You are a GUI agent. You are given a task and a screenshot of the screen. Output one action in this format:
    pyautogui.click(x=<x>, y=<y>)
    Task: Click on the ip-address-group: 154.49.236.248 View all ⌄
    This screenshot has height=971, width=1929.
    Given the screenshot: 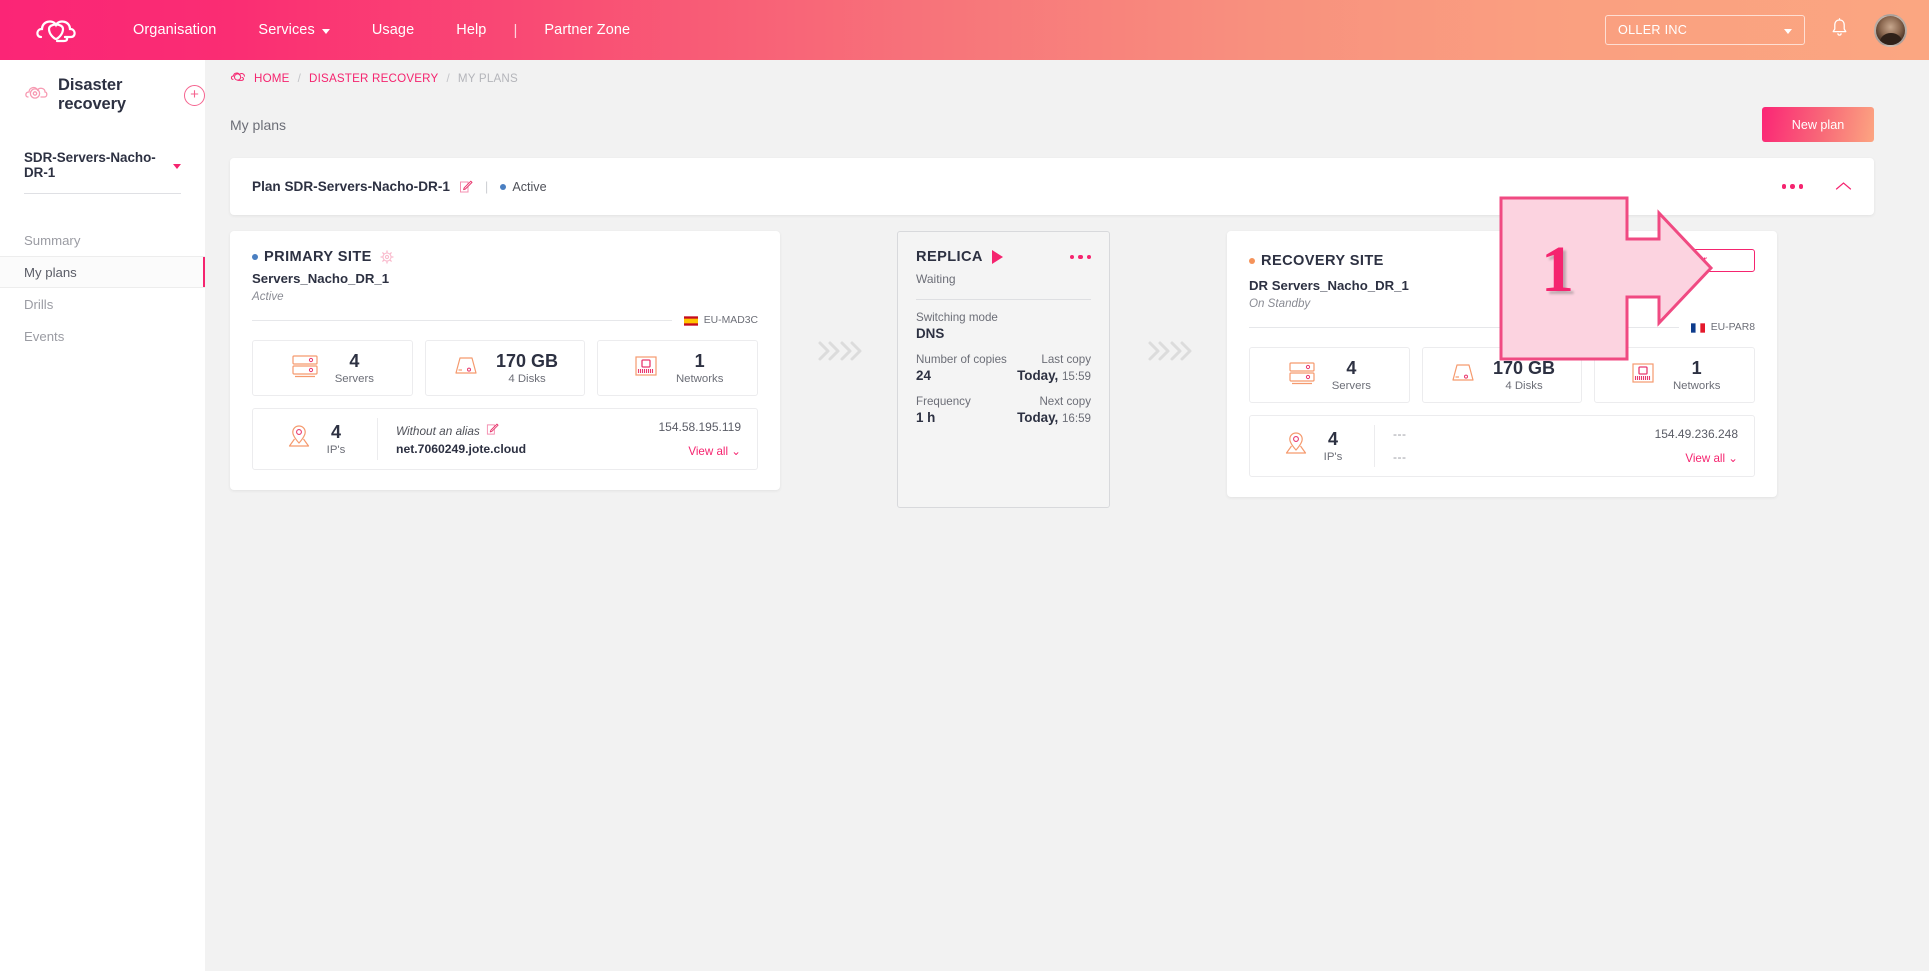 What is the action you would take?
    pyautogui.click(x=1696, y=446)
    